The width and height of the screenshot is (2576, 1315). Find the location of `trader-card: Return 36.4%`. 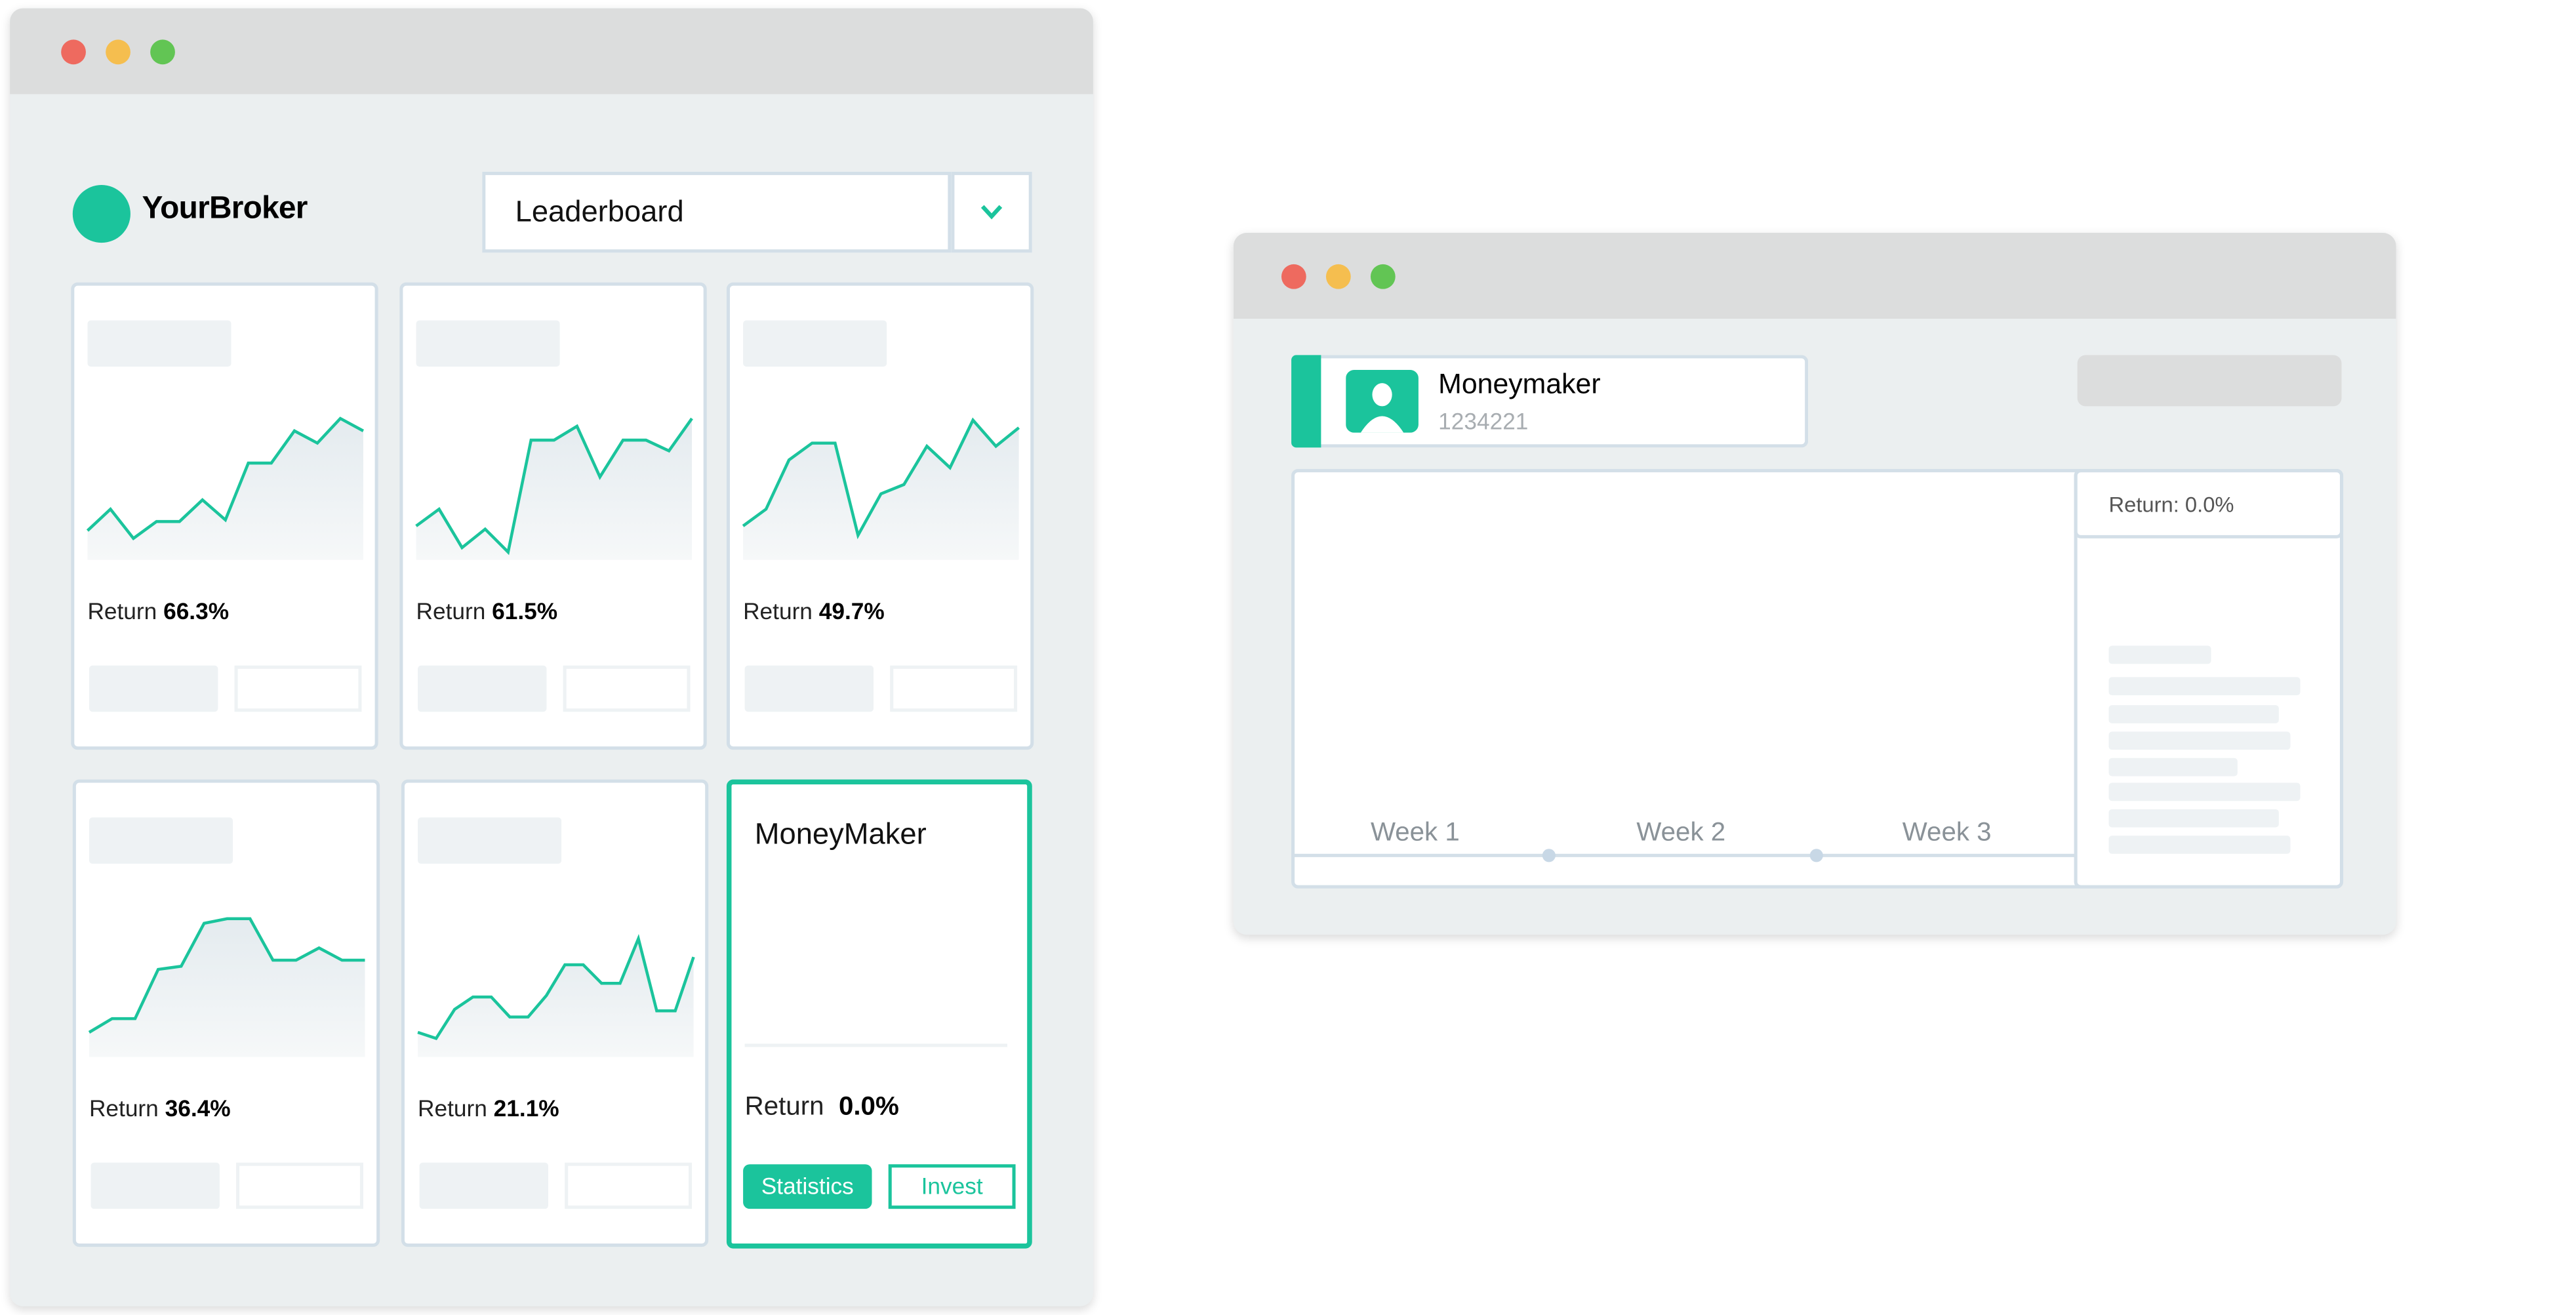

trader-card: Return 36.4% is located at coordinates (226, 1013).